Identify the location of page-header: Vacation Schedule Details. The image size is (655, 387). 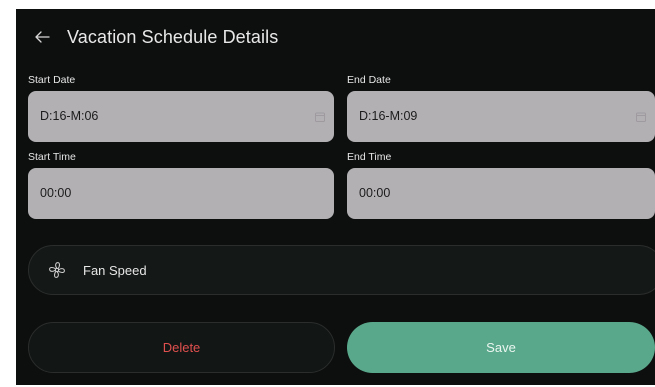
(155, 37).